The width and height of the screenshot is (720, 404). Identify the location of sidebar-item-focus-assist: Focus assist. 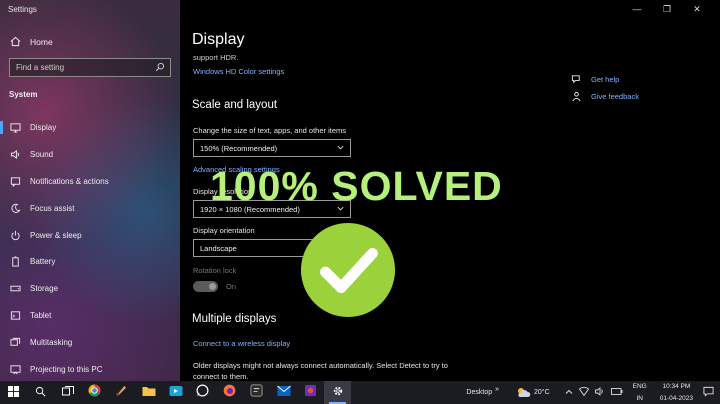
(90, 208).